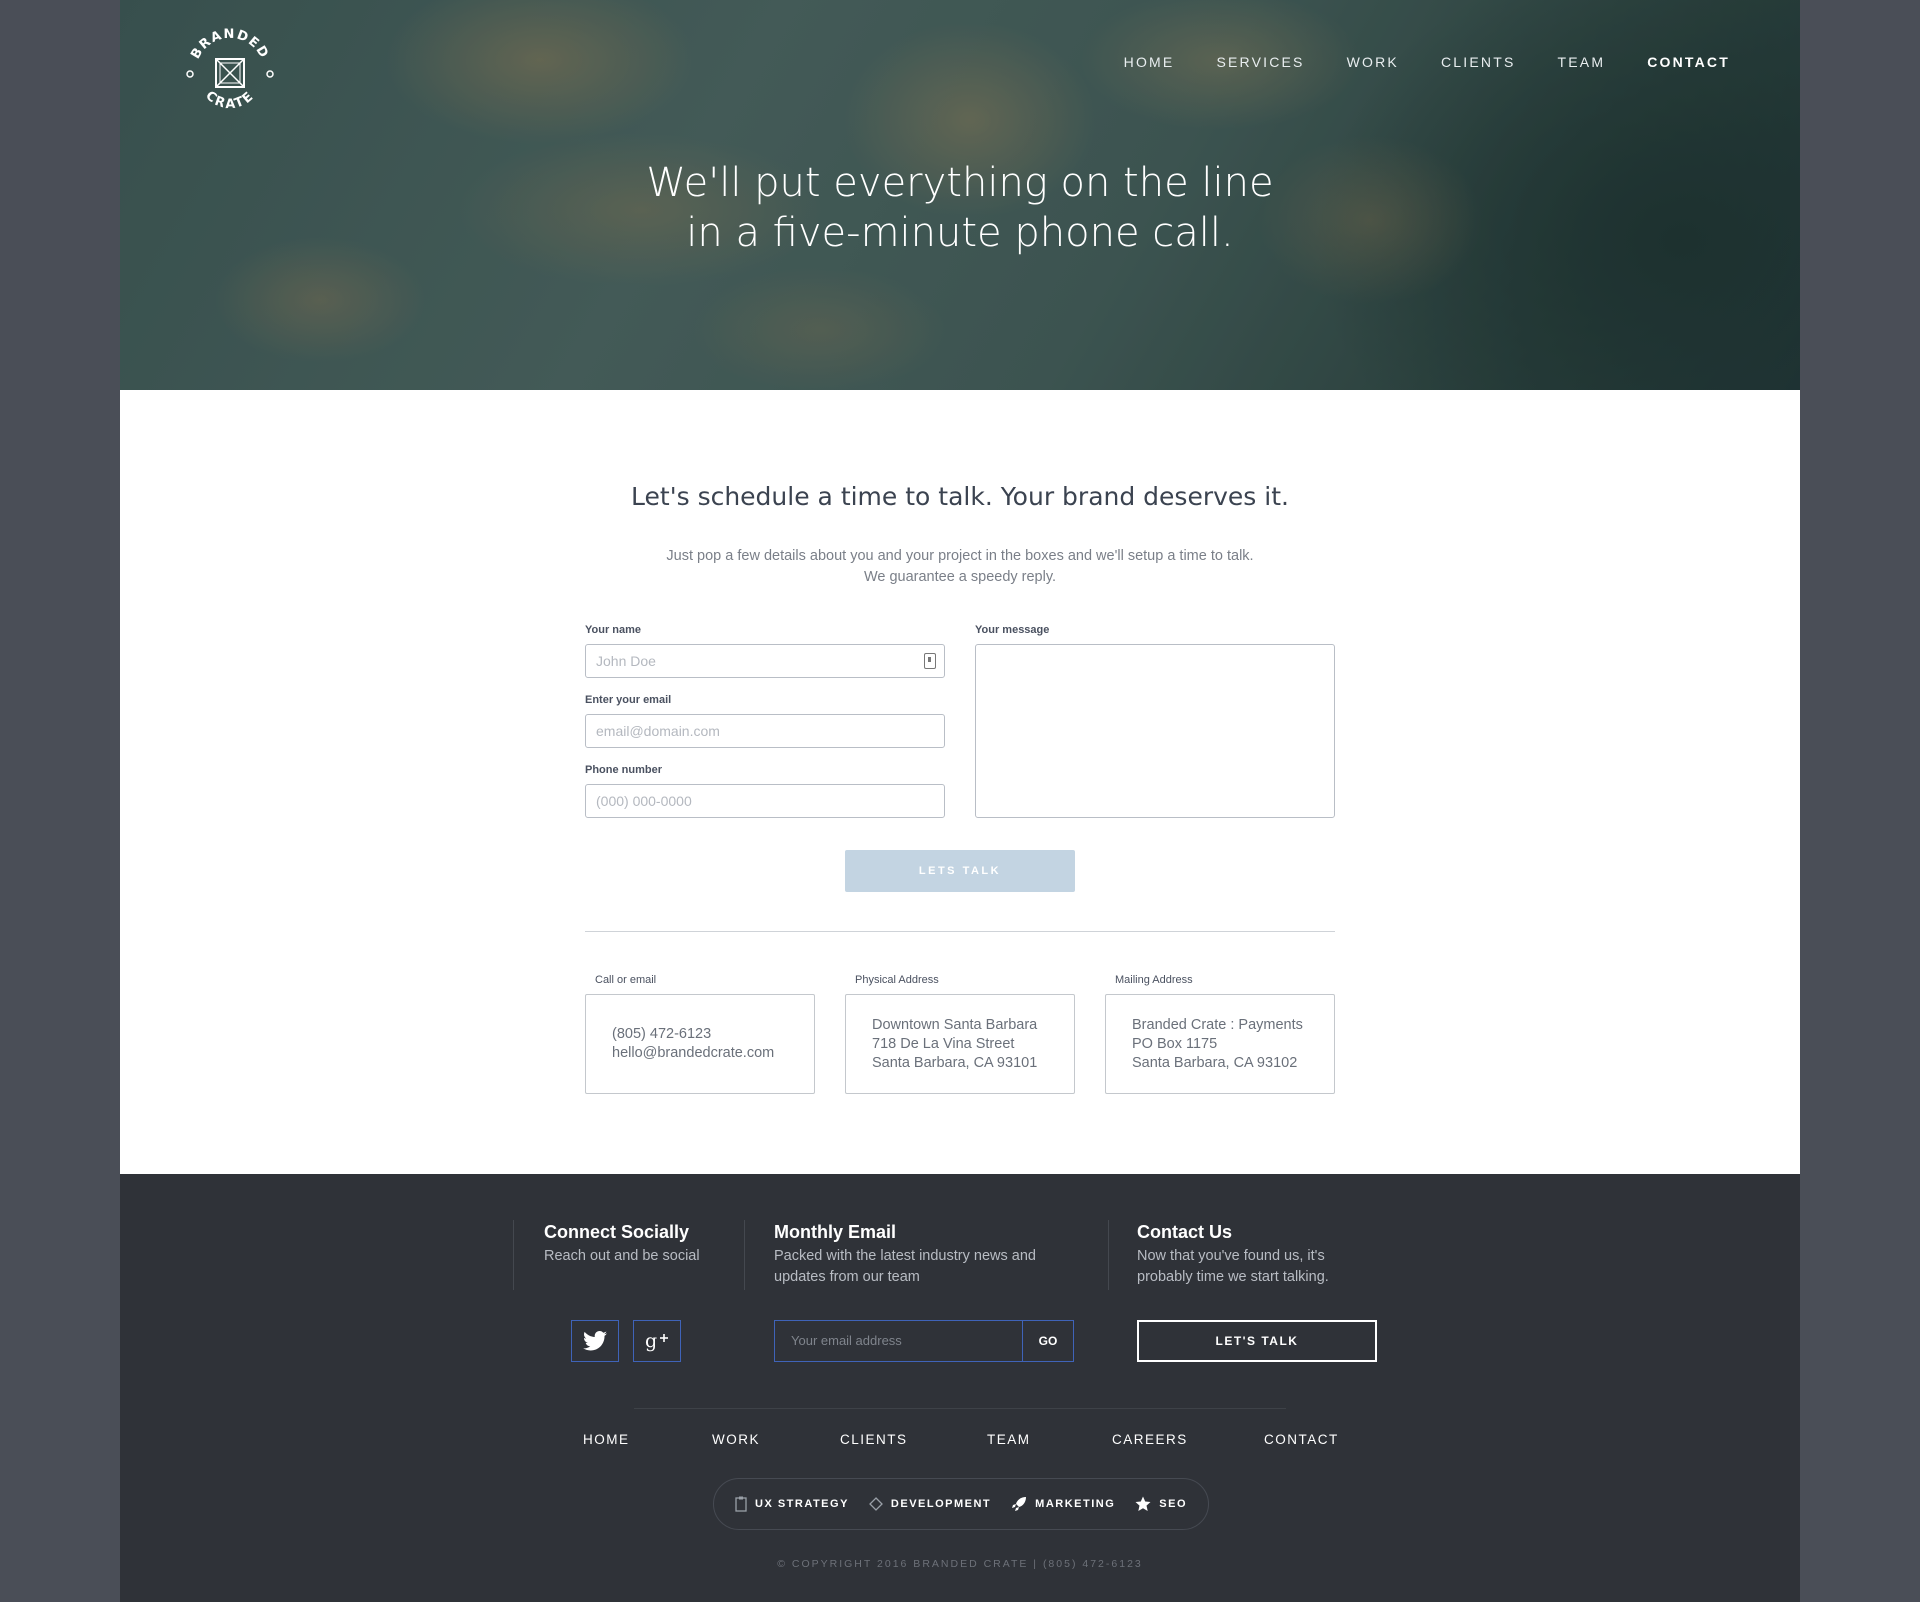 This screenshot has width=1920, height=1602. Describe the element at coordinates (1478, 62) in the screenshot. I see `nav-clients: CLIENTS` at that location.